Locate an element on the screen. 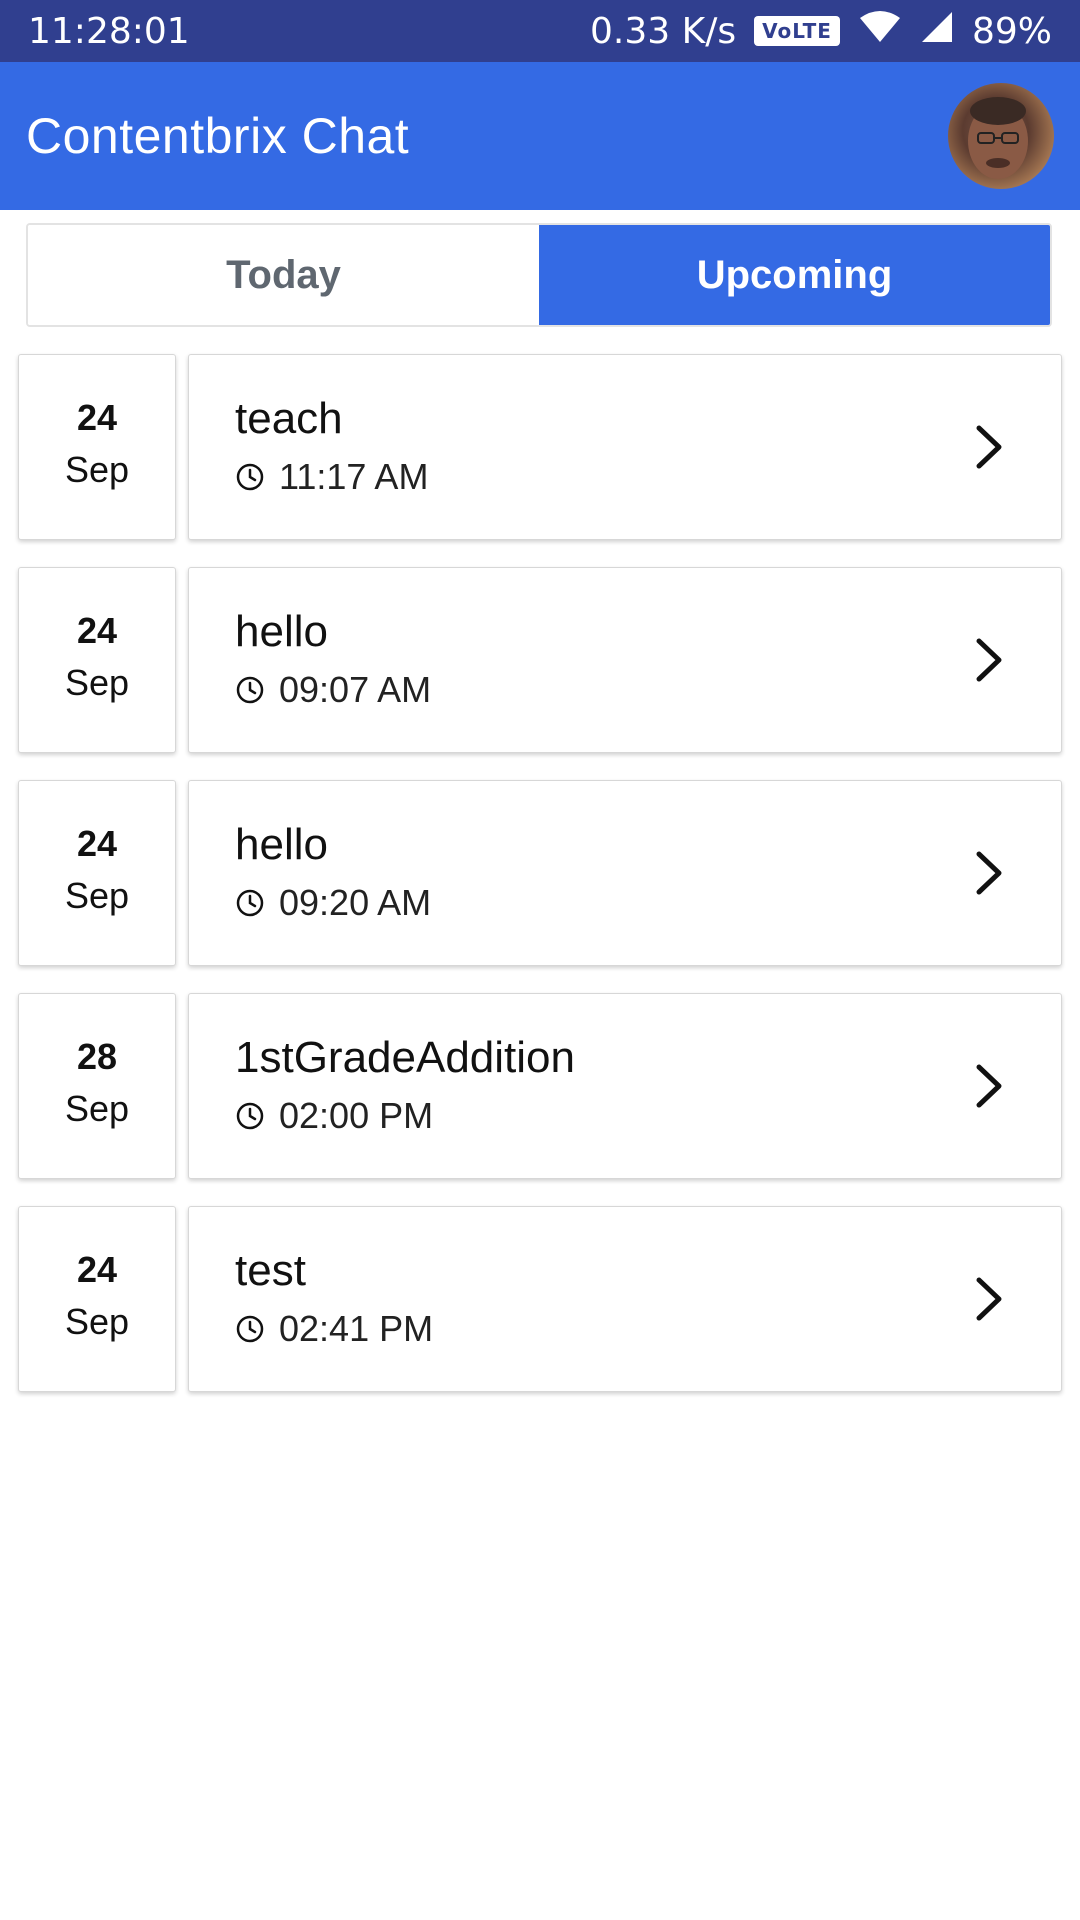  event-card: teach 11:17 AM is located at coordinates (625, 447).